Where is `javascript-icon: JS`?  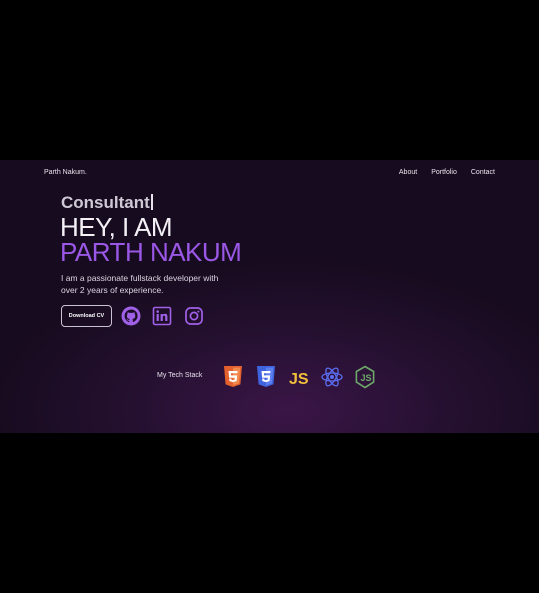
javascript-icon: JS is located at coordinates (300, 377).